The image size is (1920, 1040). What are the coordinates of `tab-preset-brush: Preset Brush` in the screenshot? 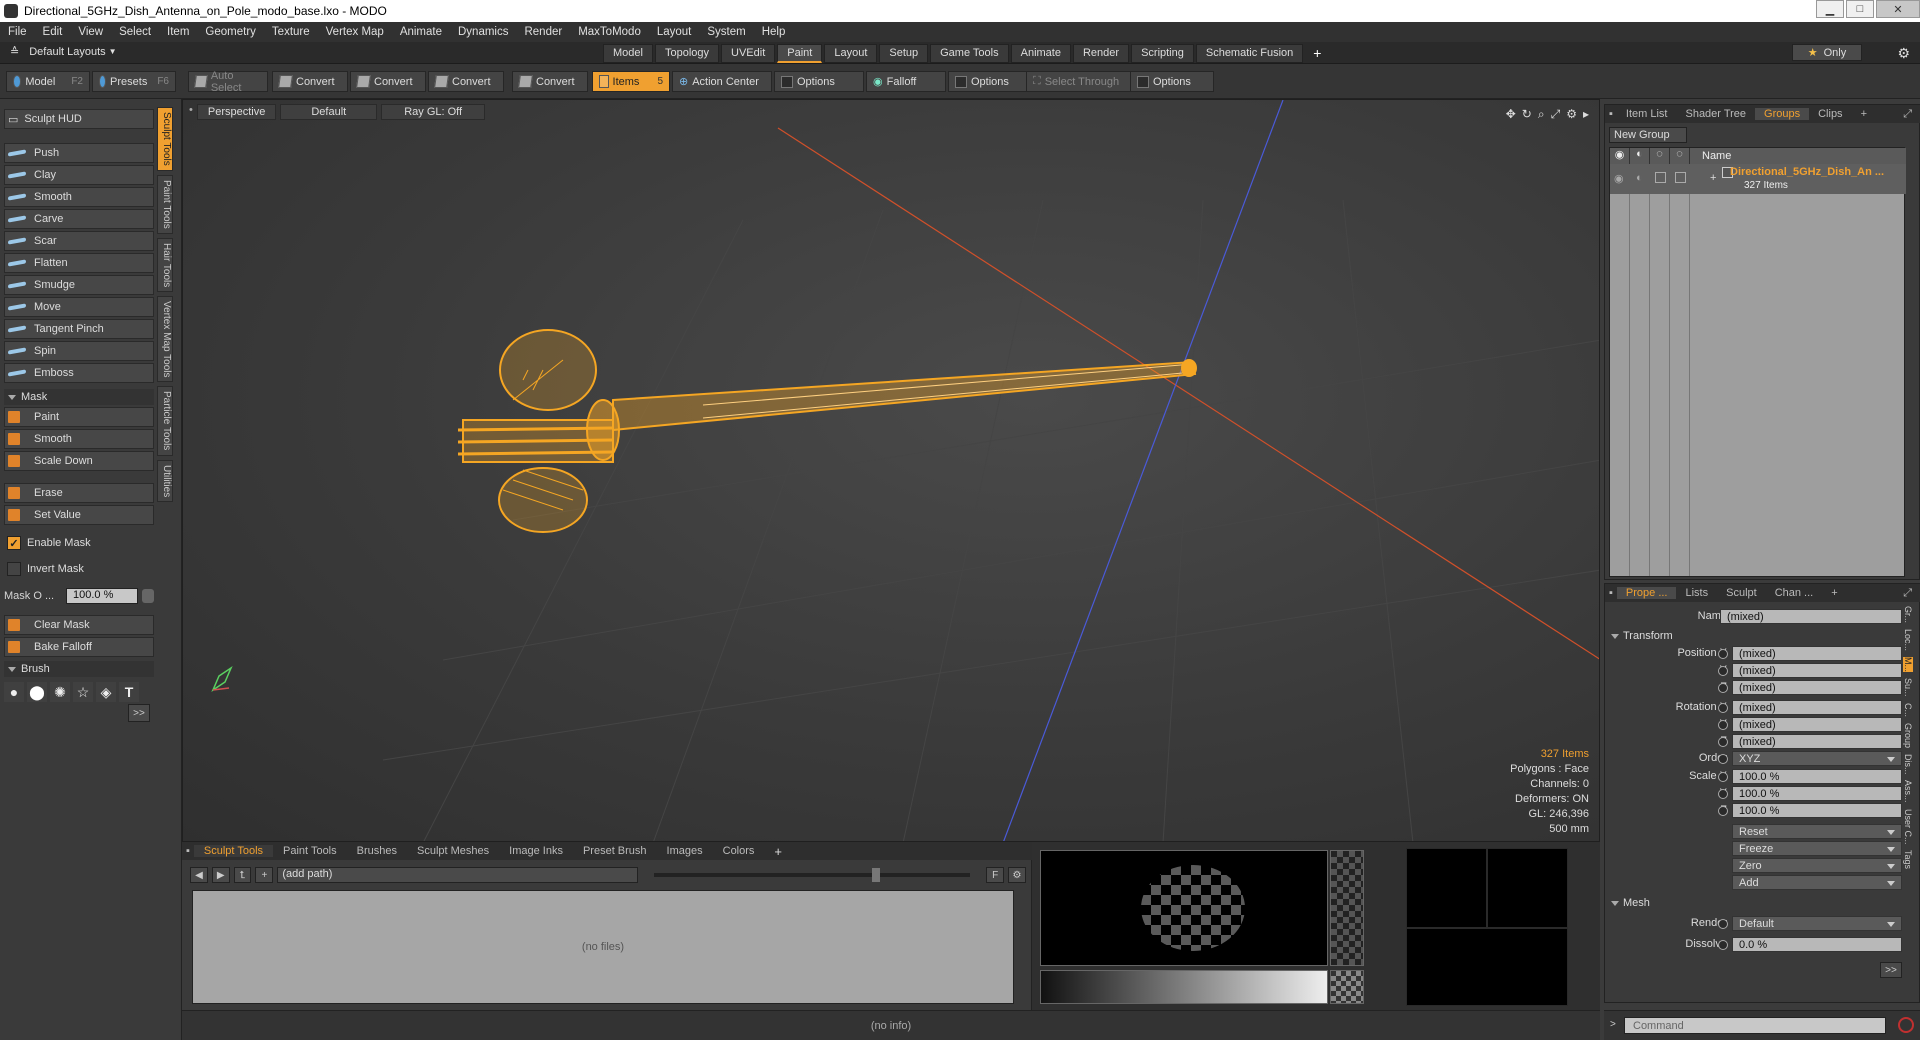 It's located at (615, 851).